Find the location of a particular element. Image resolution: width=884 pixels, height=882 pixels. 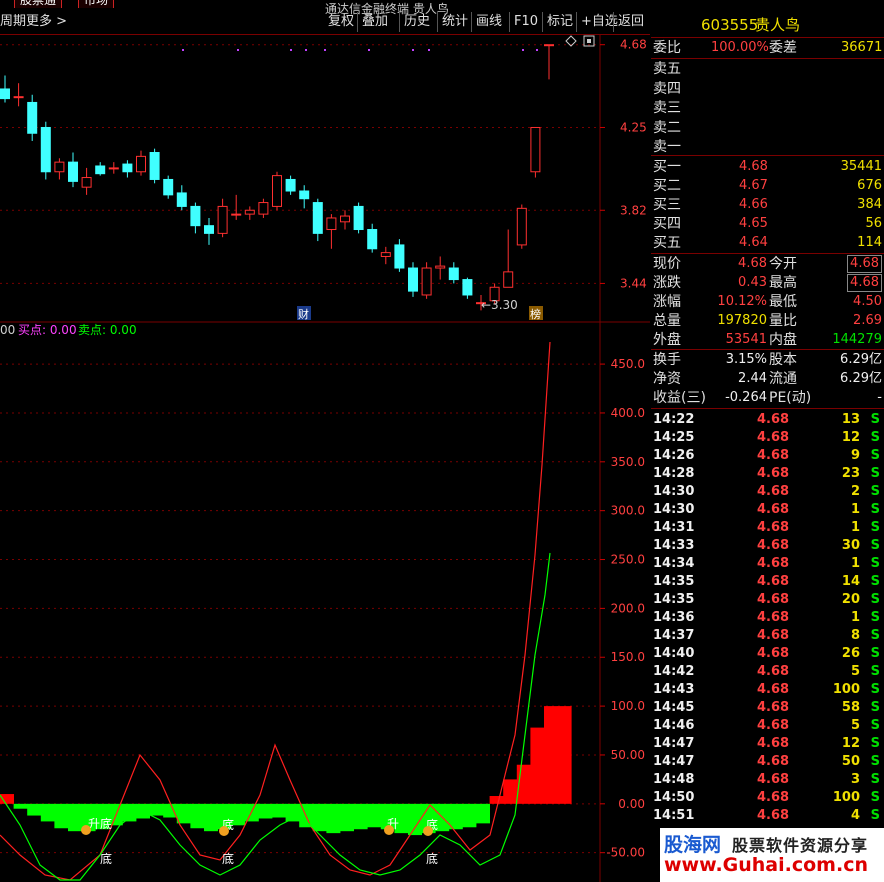

tick-volume: 20 is located at coordinates (850, 599).